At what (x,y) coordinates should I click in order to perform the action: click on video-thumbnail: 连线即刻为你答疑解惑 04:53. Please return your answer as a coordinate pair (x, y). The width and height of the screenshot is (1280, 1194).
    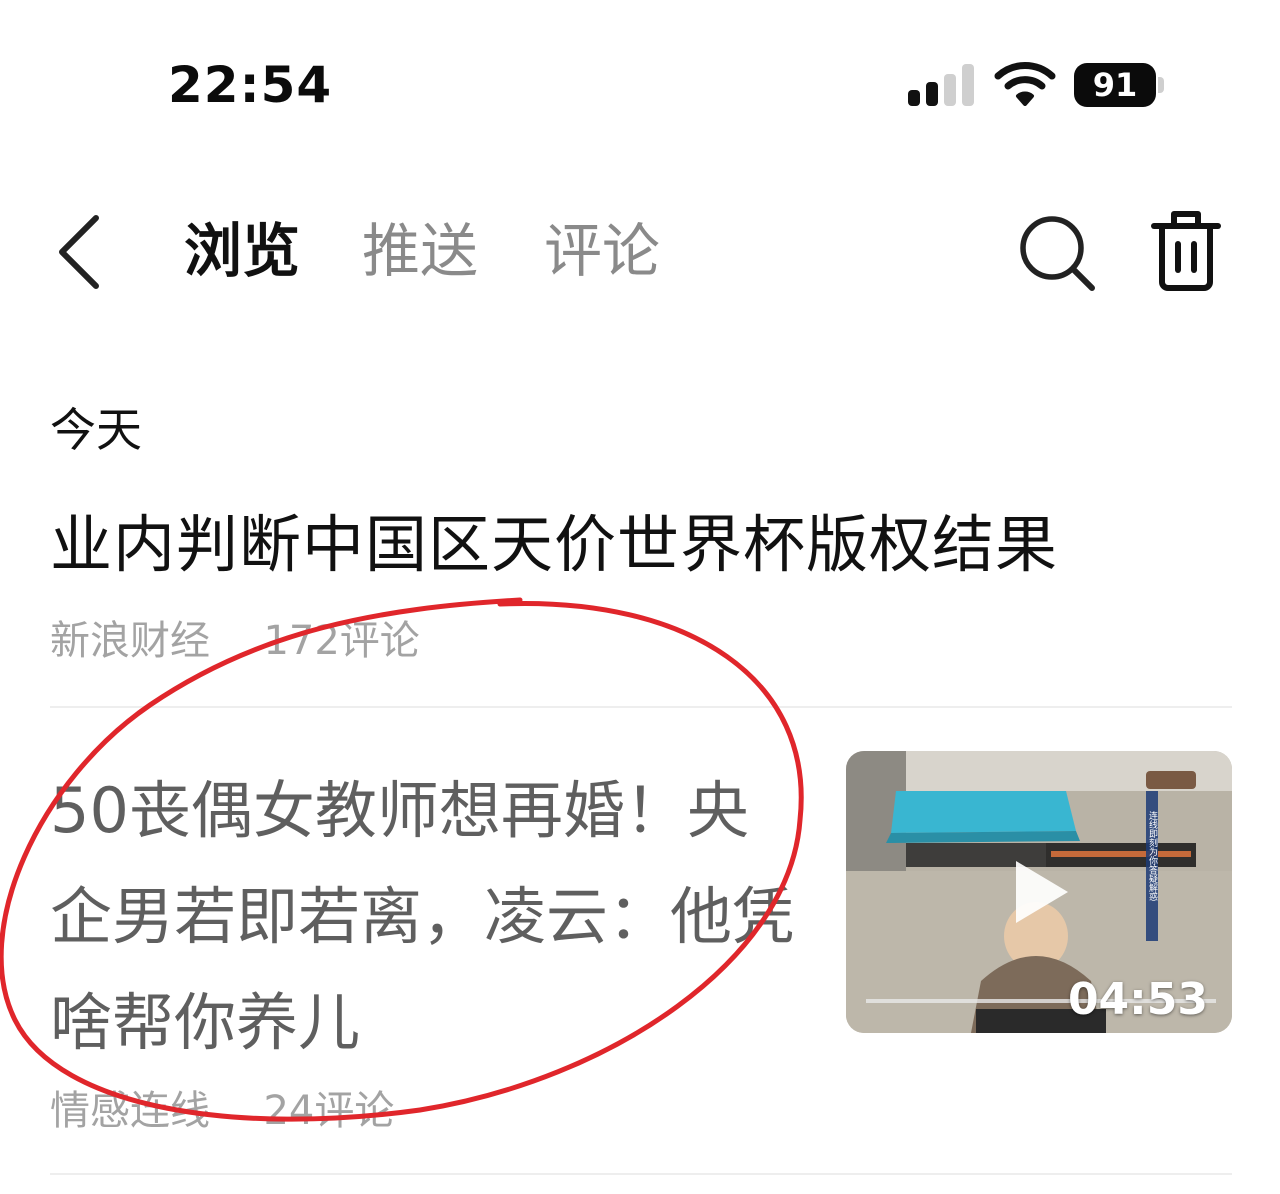
    Looking at the image, I should click on (1039, 892).